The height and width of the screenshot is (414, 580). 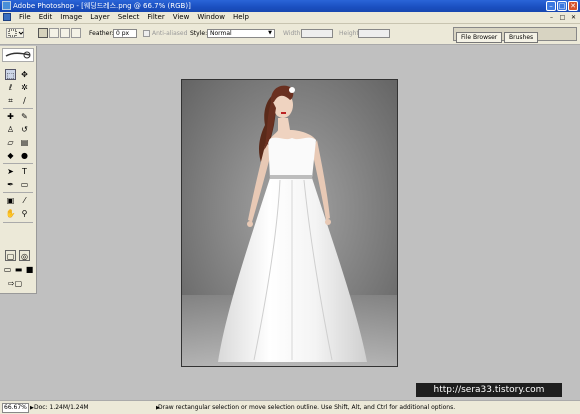 What do you see at coordinates (10, 213) in the screenshot?
I see `hand-tool-icon: ✋` at bounding box center [10, 213].